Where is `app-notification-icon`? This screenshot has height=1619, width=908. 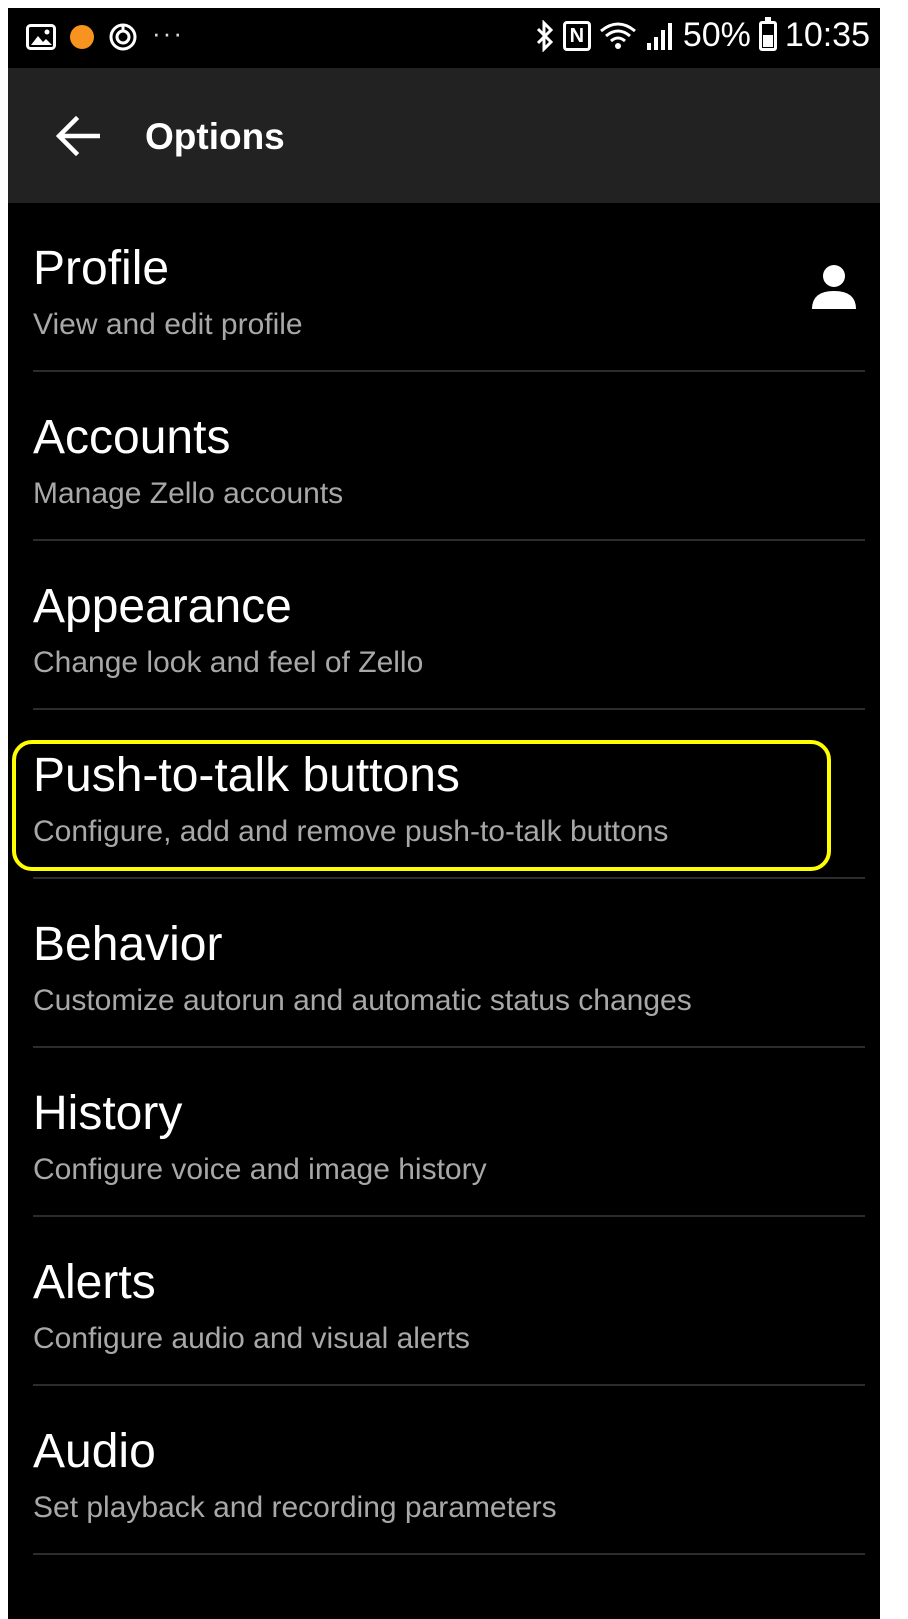
app-notification-icon is located at coordinates (82, 37).